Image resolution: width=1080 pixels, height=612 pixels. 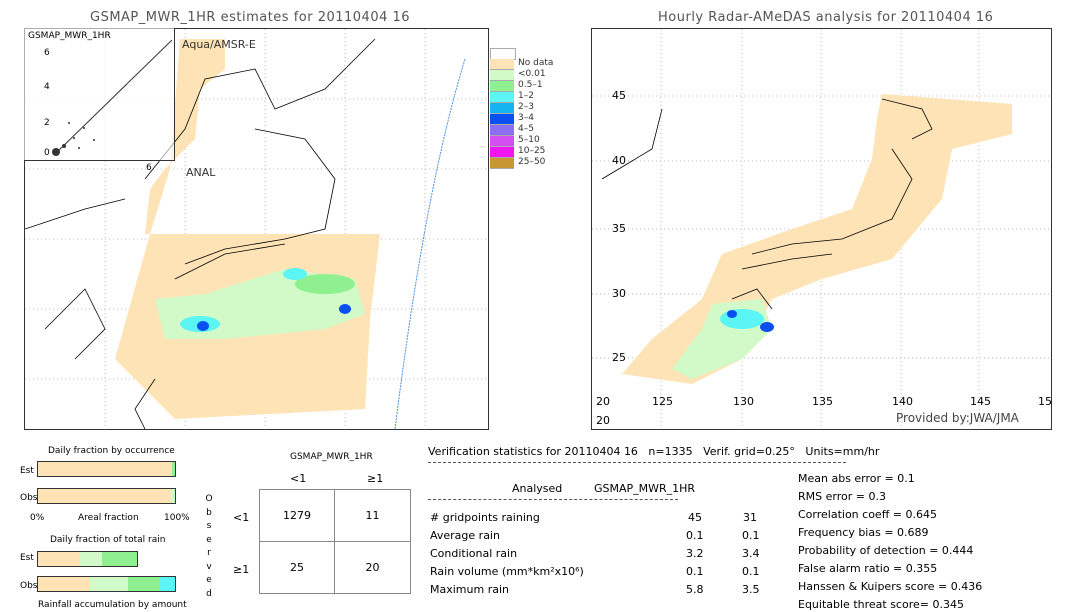 What do you see at coordinates (47, 153) in the screenshot?
I see `inset-tick: 0` at bounding box center [47, 153].